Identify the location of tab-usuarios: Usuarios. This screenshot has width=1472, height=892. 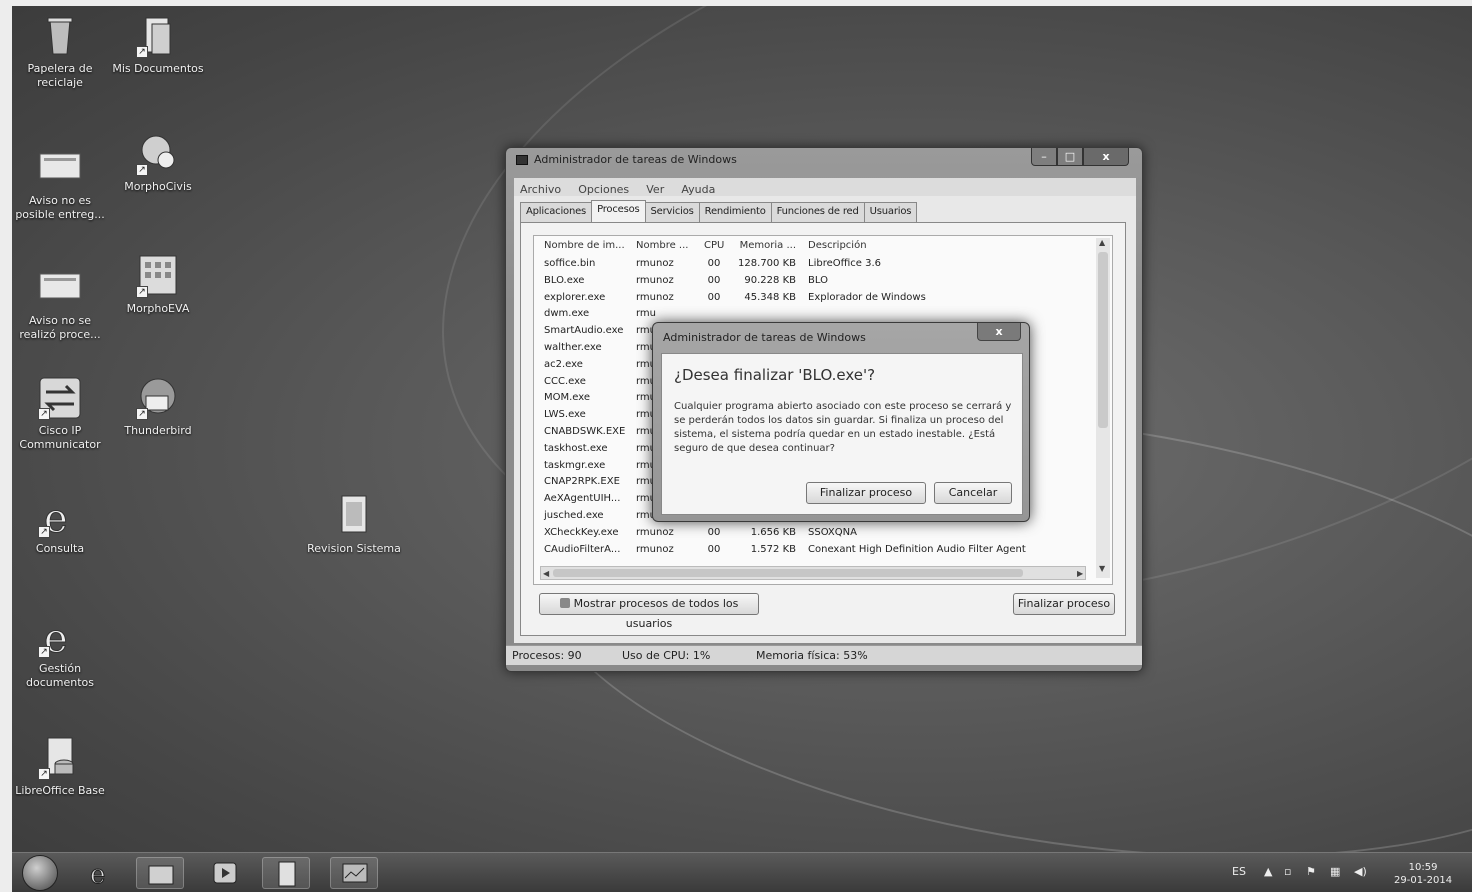
(890, 212).